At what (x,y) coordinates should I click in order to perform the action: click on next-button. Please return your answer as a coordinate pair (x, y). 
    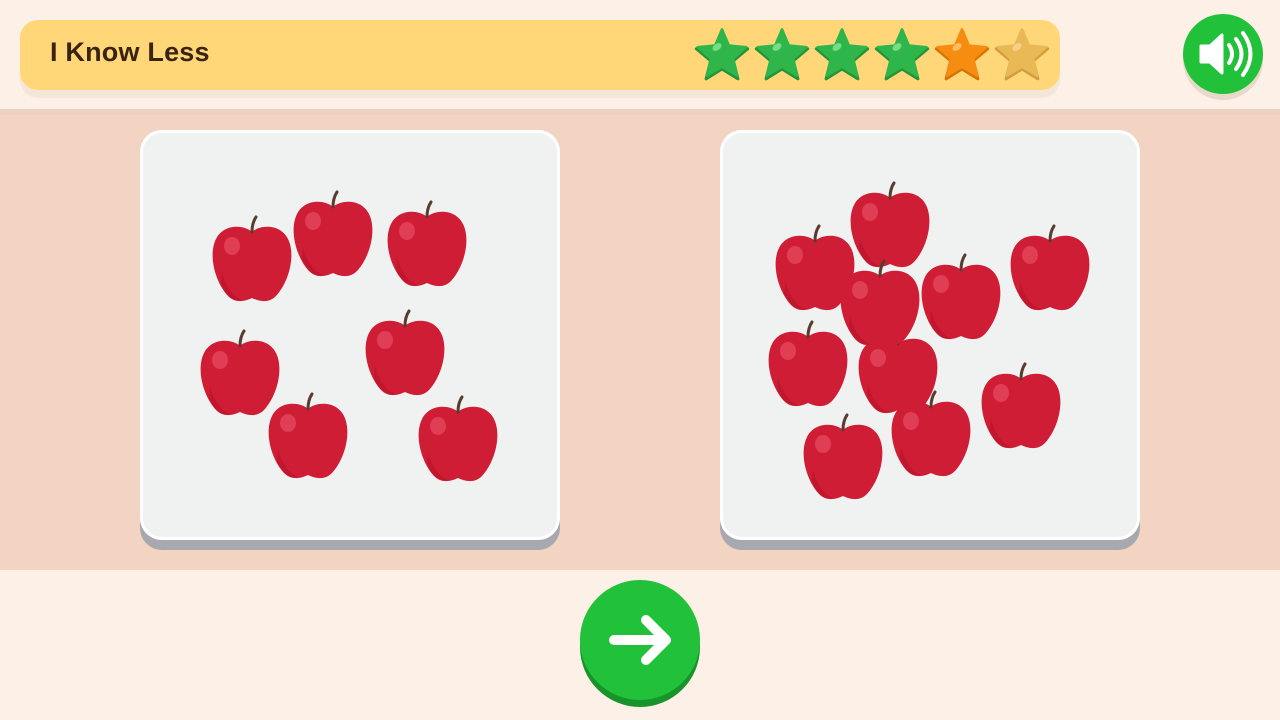
    Looking at the image, I should click on (640, 640).